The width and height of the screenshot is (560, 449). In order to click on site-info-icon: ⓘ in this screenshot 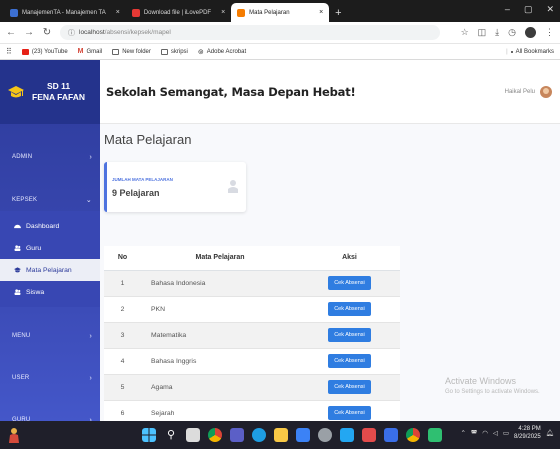, I will do `click(71, 33)`.